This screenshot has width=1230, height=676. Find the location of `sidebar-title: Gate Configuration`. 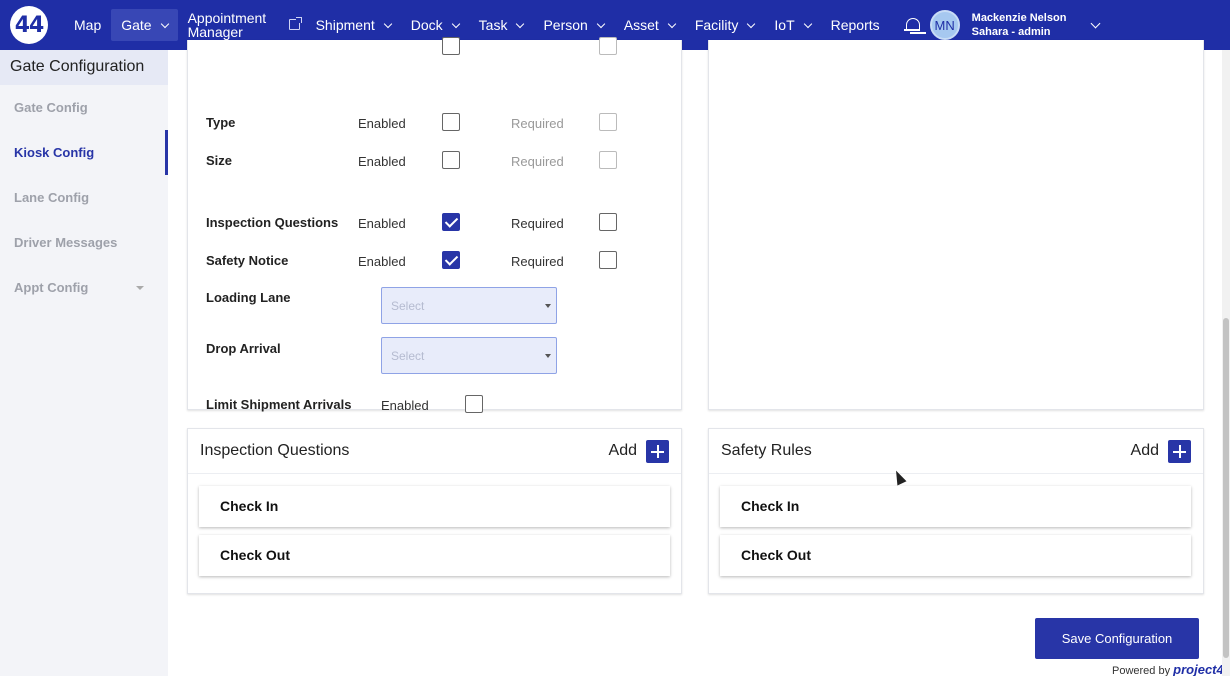

sidebar-title: Gate Configuration is located at coordinates (84, 67).